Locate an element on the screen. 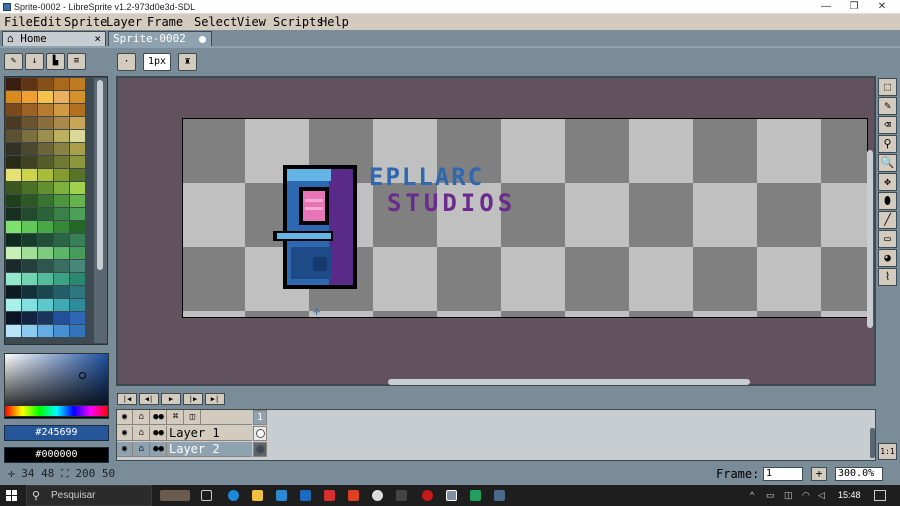 This screenshot has width=900, height=506. zoom-input: 300.0% is located at coordinates (859, 474).